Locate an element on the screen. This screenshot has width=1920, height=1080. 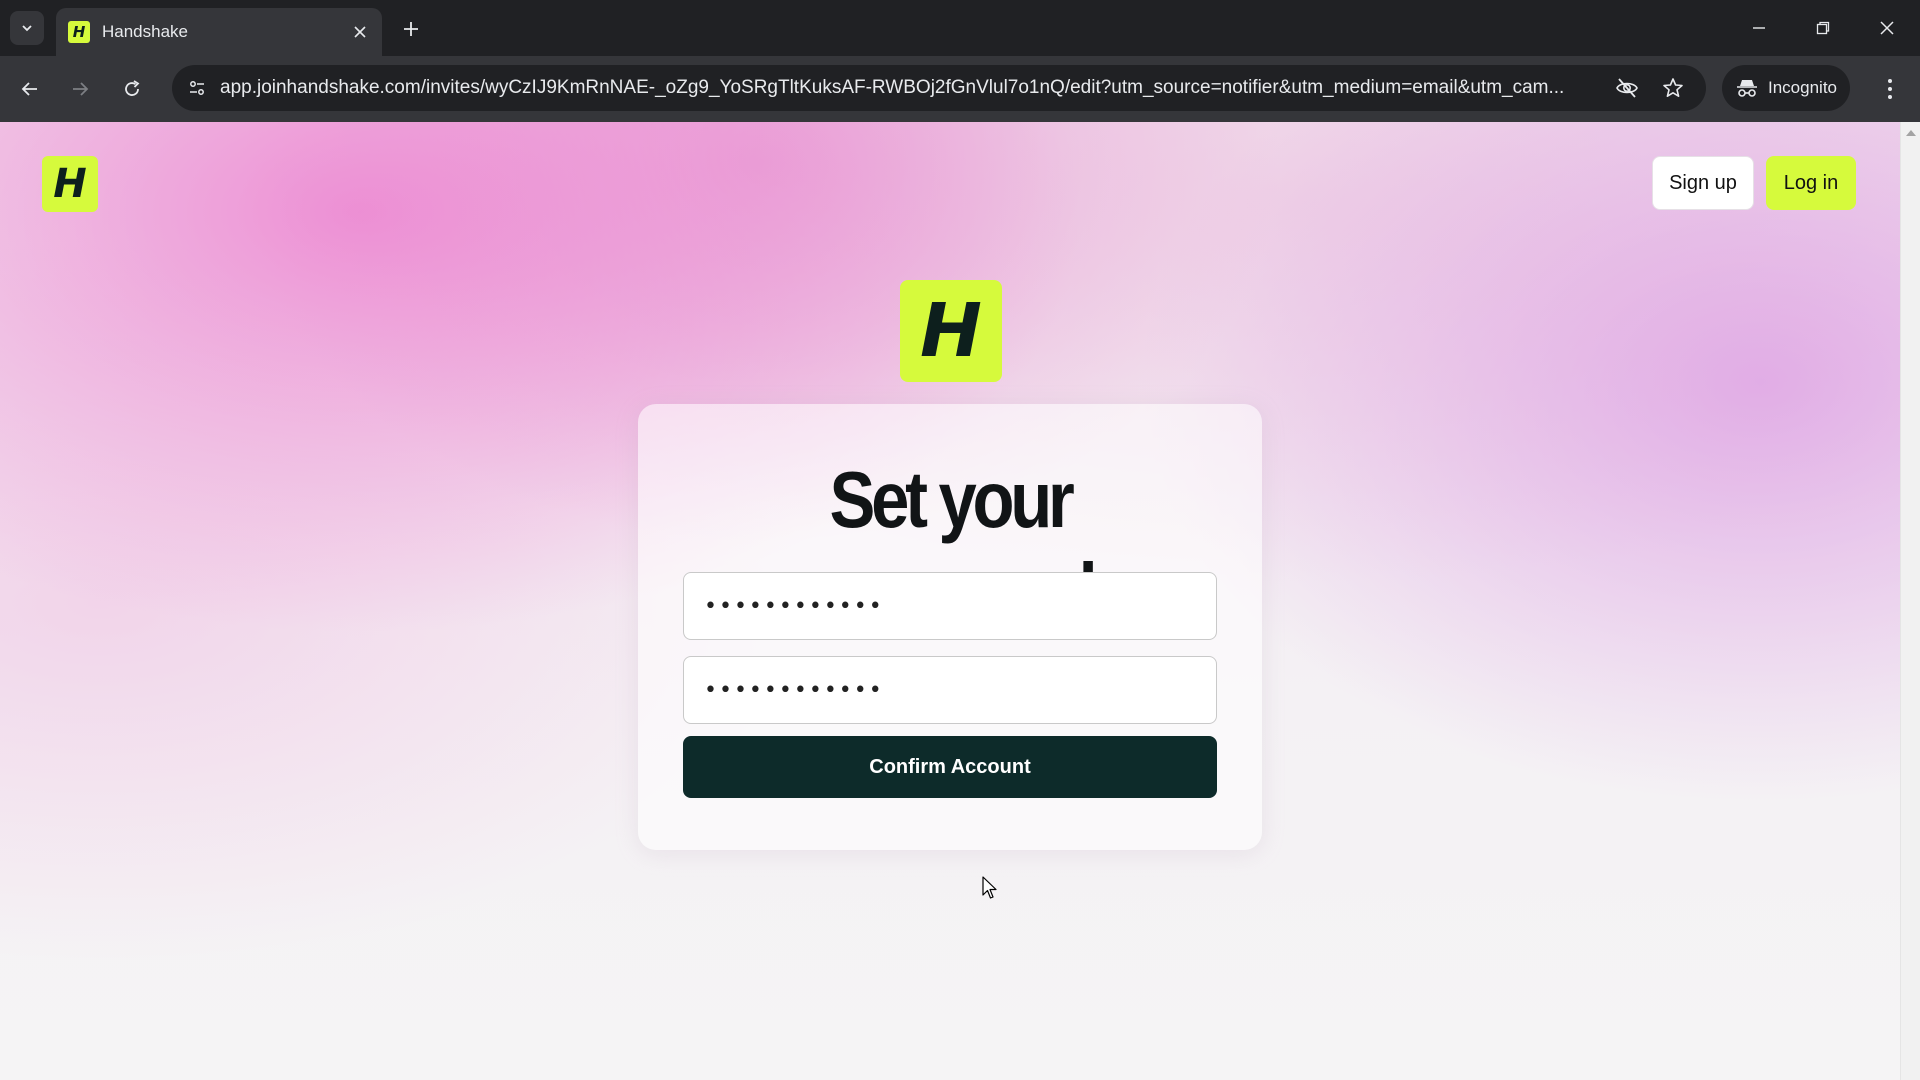
restore-icon is located at coordinates (1823, 28).